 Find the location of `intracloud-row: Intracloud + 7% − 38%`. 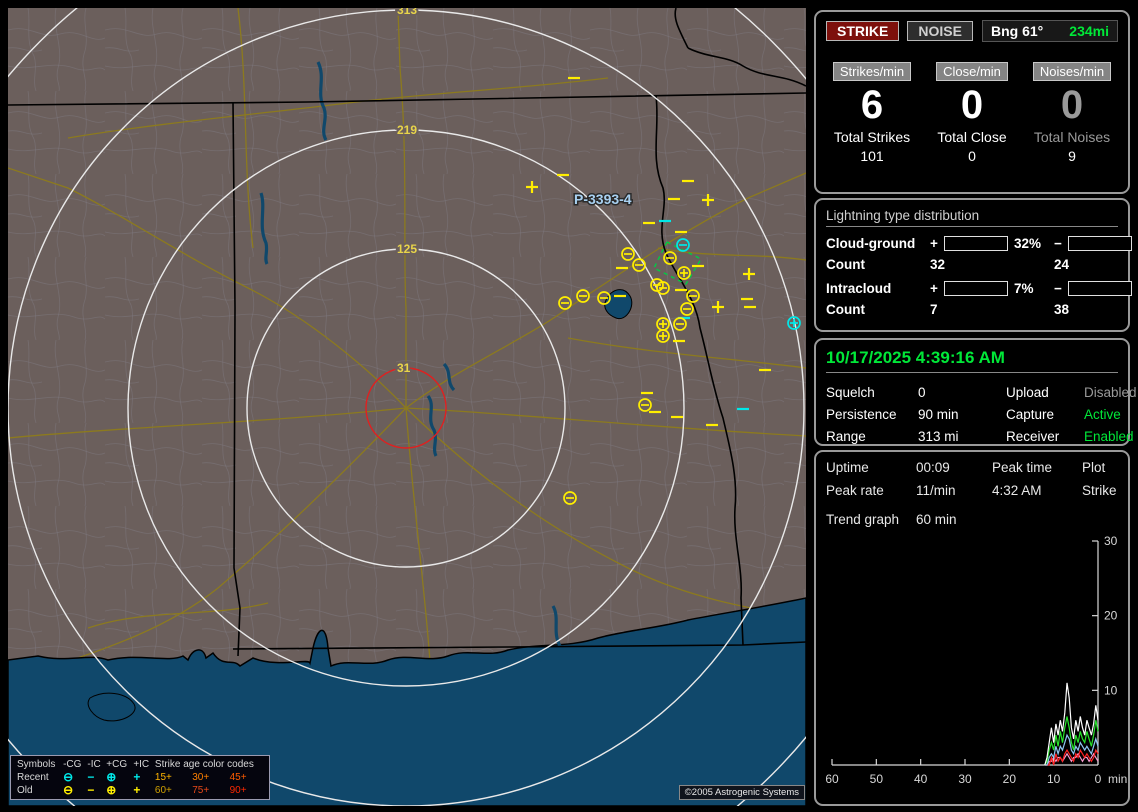

intracloud-row: Intracloud + 7% − 38% is located at coordinates (979, 288).